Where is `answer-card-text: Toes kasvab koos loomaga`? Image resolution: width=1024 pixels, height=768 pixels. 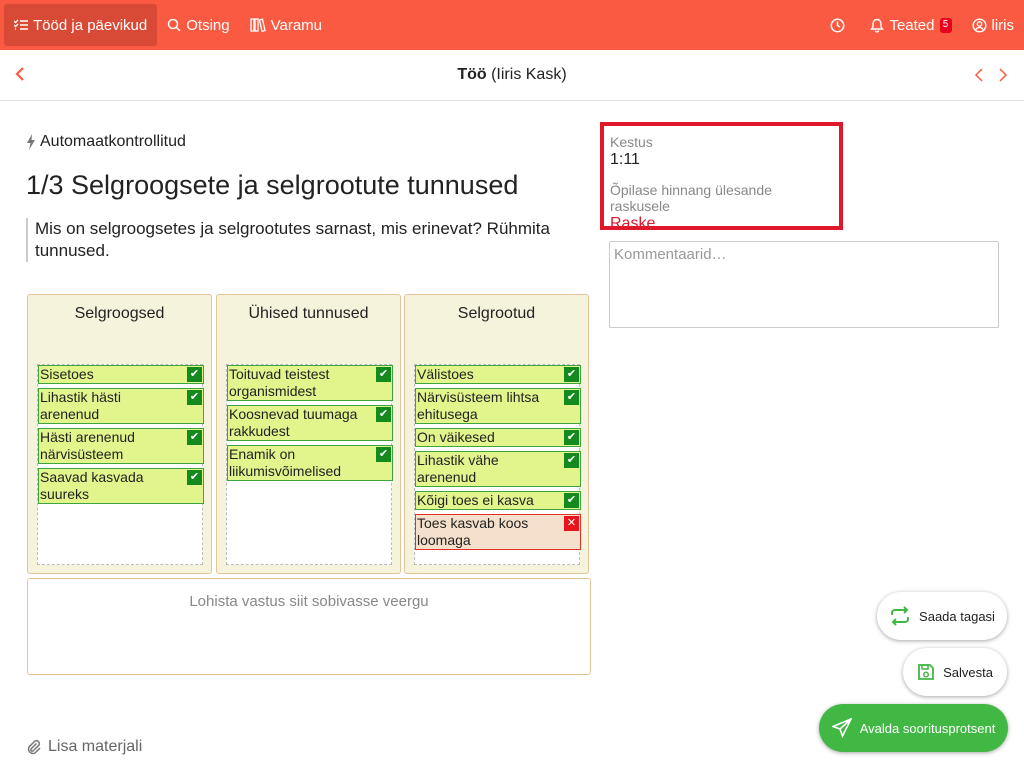 answer-card-text: Toes kasvab koos loomaga is located at coordinates (473, 531).